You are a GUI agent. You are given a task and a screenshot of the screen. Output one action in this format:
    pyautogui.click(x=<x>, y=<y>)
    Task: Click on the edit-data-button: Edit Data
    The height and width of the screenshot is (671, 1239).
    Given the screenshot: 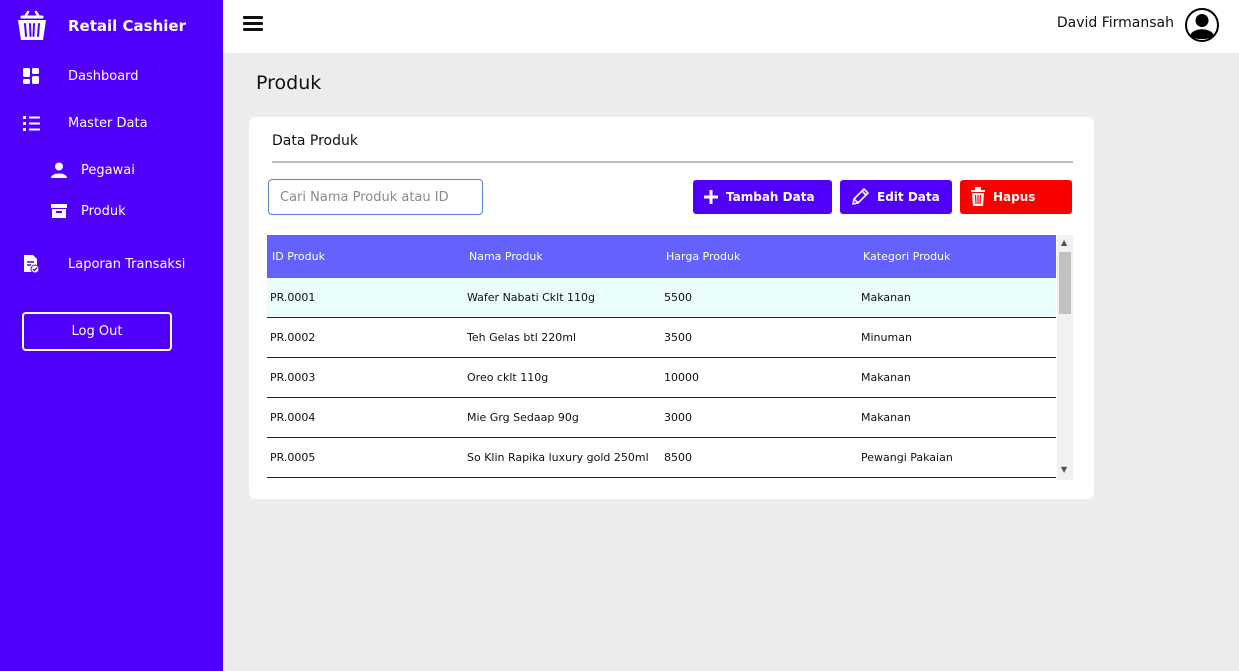 What is the action you would take?
    pyautogui.click(x=896, y=197)
    